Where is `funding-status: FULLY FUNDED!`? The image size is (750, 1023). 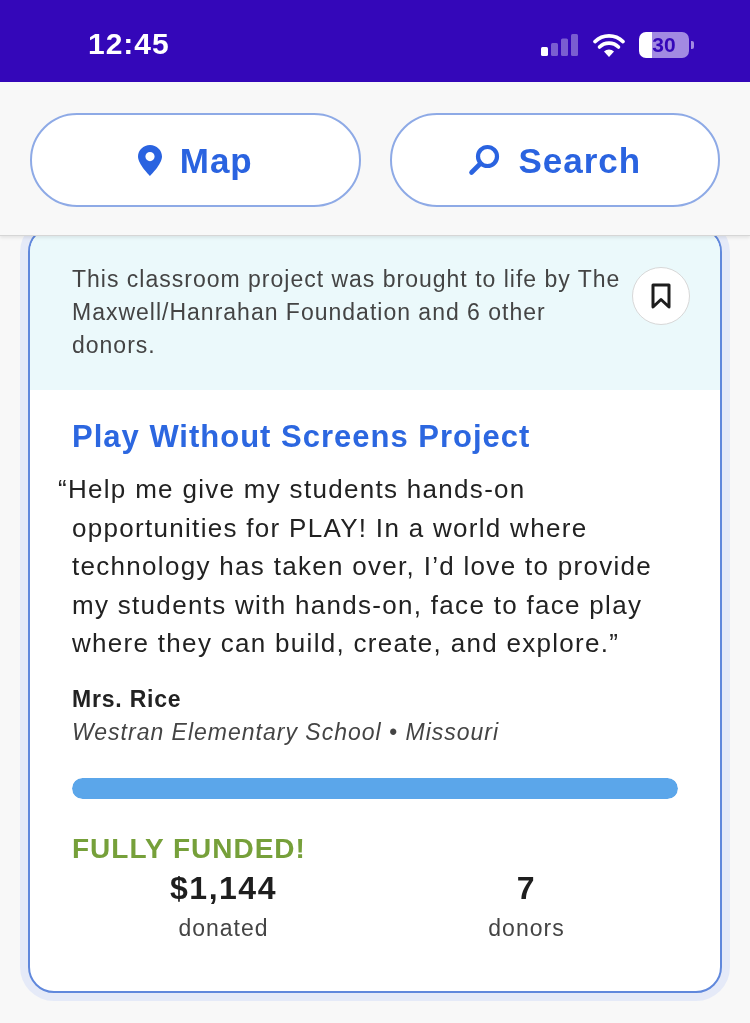 funding-status: FULLY FUNDED! is located at coordinates (189, 848).